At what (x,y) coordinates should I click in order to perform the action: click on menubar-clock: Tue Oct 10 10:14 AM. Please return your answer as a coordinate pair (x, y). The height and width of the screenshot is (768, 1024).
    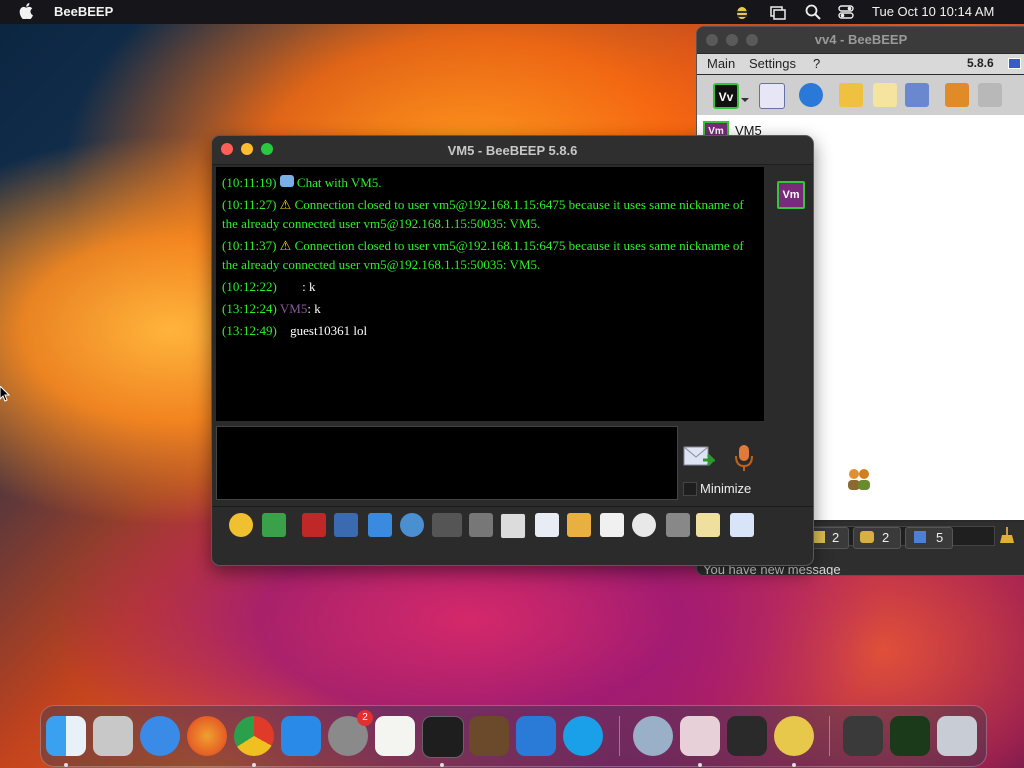
    Looking at the image, I should click on (933, 11).